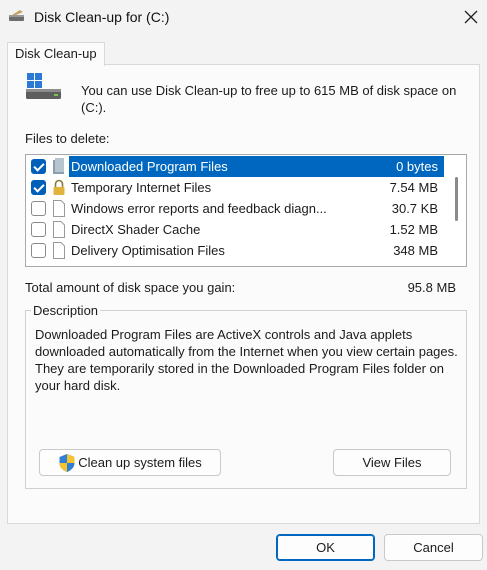  I want to click on file-name: Delivery Optimisation Files, so click(148, 250).